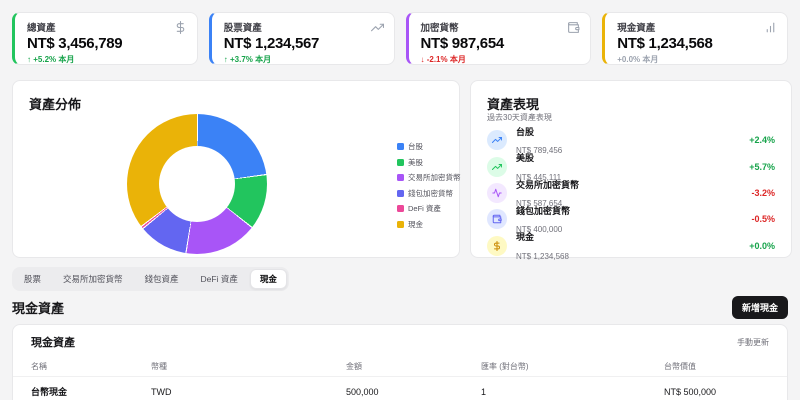 The image size is (800, 400). What do you see at coordinates (636, 28) in the screenshot?
I see `stat-label: 現金資產` at bounding box center [636, 28].